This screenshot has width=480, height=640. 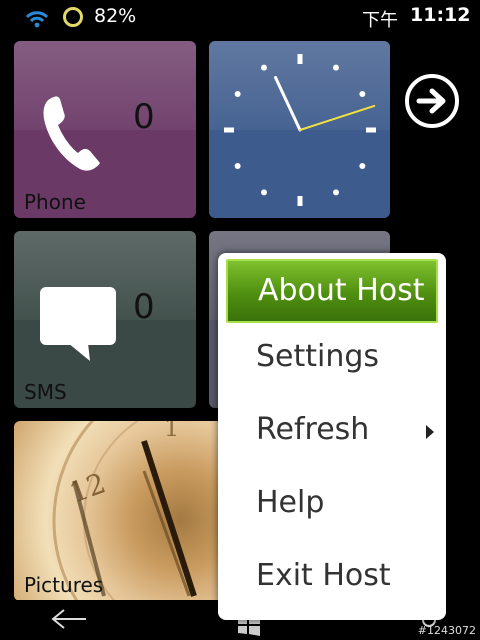 I want to click on unread-sms-count: 0, so click(x=144, y=307).